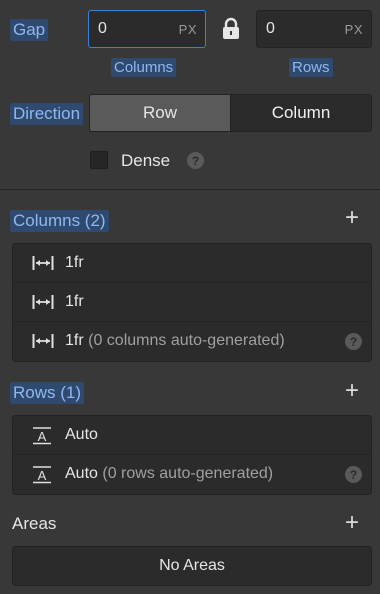 The height and width of the screenshot is (594, 380). What do you see at coordinates (192, 566) in the screenshot?
I see `areas-empty-state: No Areas` at bounding box center [192, 566].